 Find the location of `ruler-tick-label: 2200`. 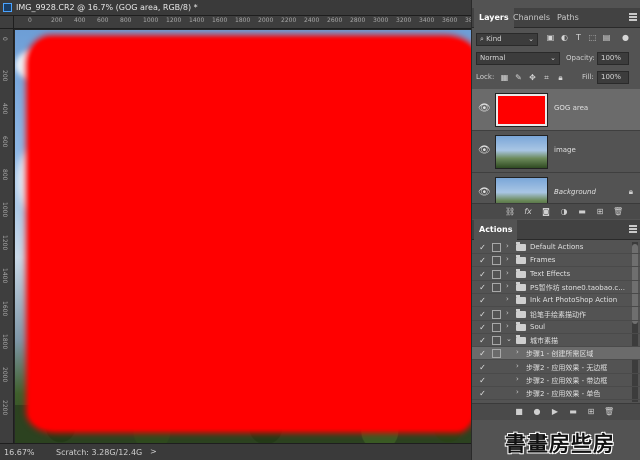

ruler-tick-label: 2200 is located at coordinates (4, 408).